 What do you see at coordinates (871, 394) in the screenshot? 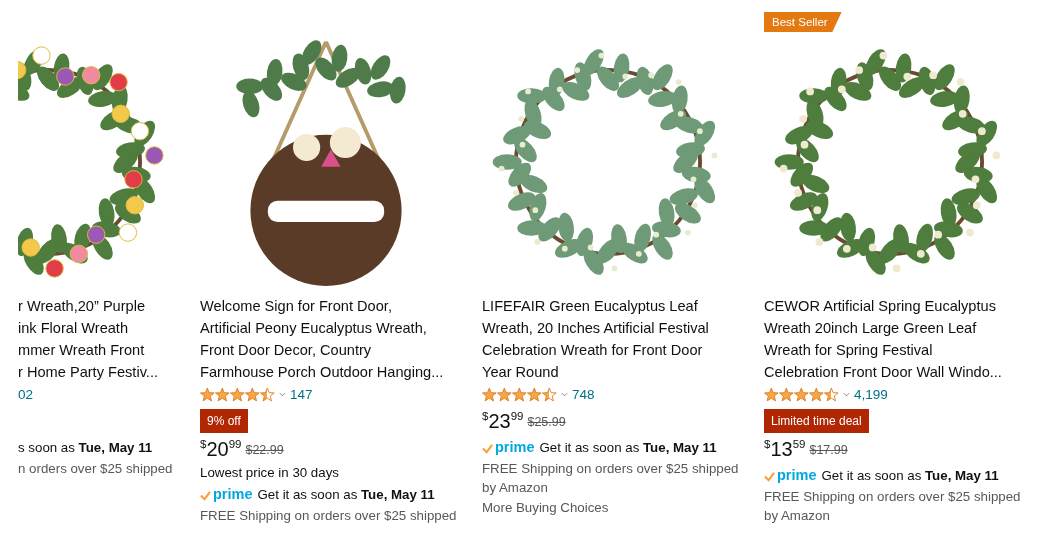
I see `review-count: 4,199` at bounding box center [871, 394].